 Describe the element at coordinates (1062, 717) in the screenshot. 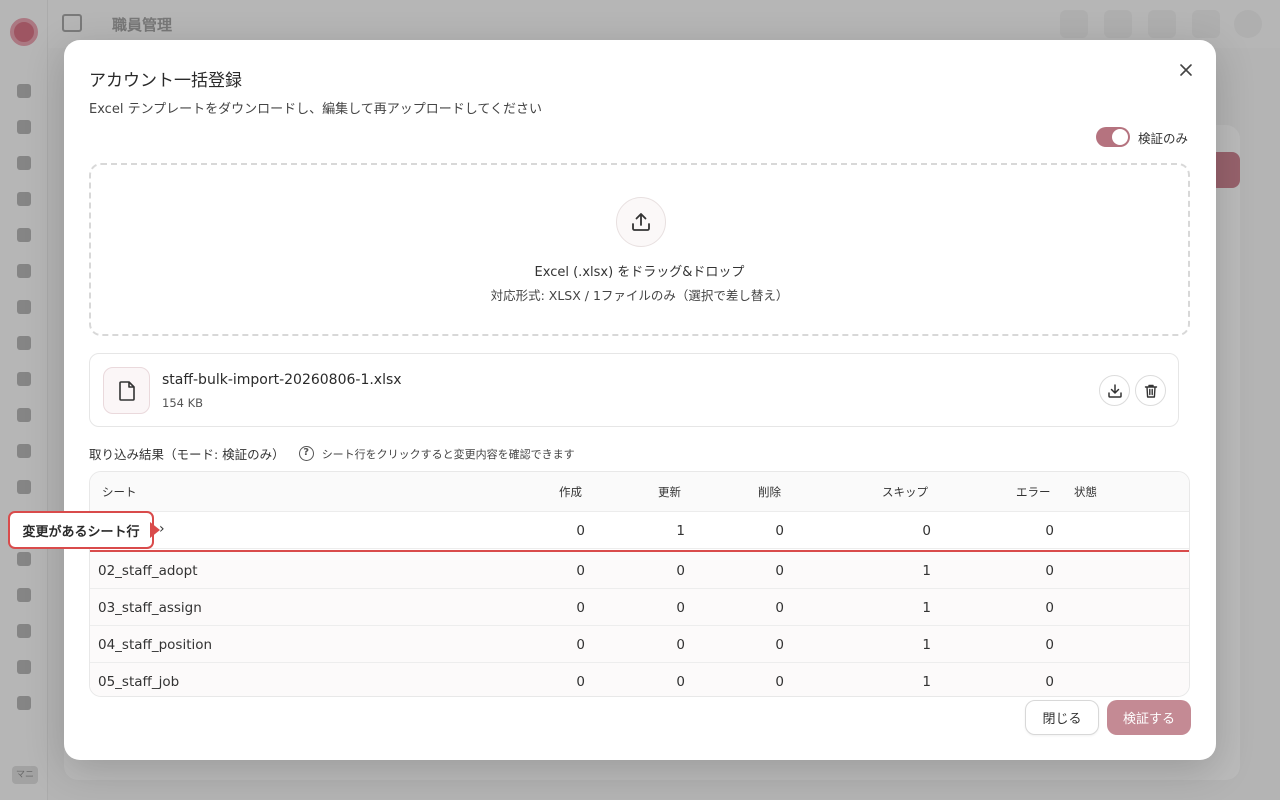

I see `close-modal-button: 閉じる` at that location.